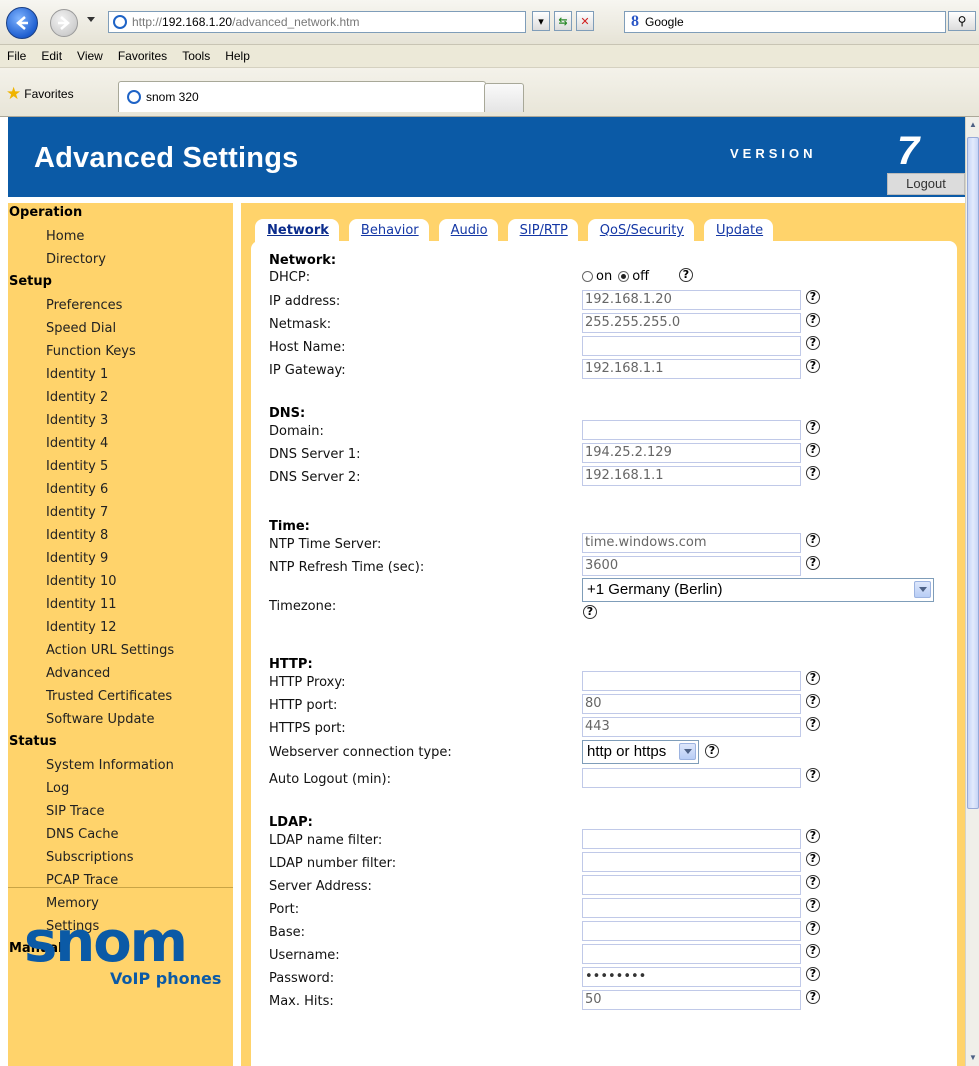 The width and height of the screenshot is (979, 1066). Describe the element at coordinates (120, 421) in the screenshot. I see `sidebar-item-identity-3: Identity 3` at that location.